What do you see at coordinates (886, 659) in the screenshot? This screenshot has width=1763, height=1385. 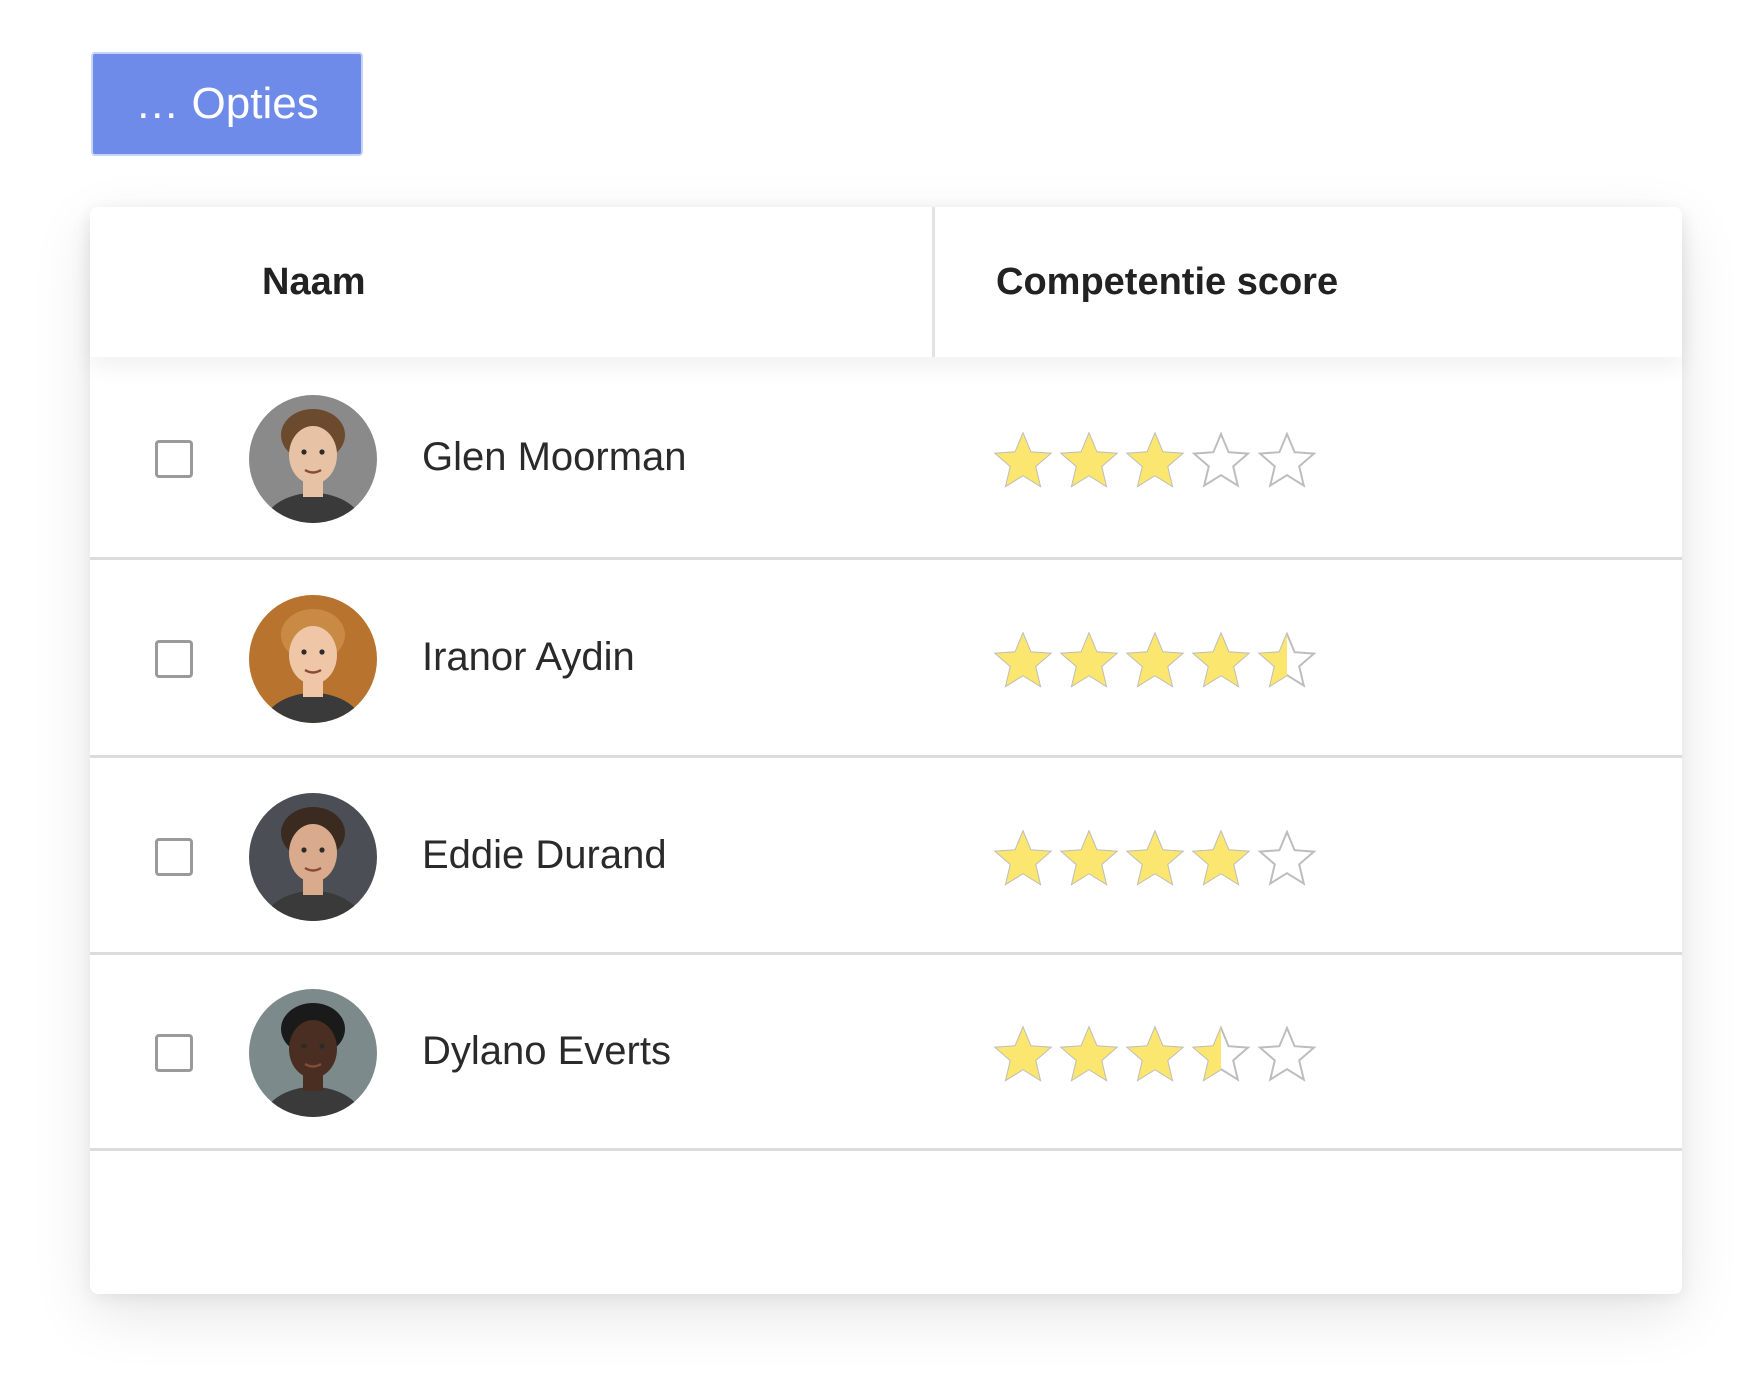 I see `table-row: Iranor Aydin` at bounding box center [886, 659].